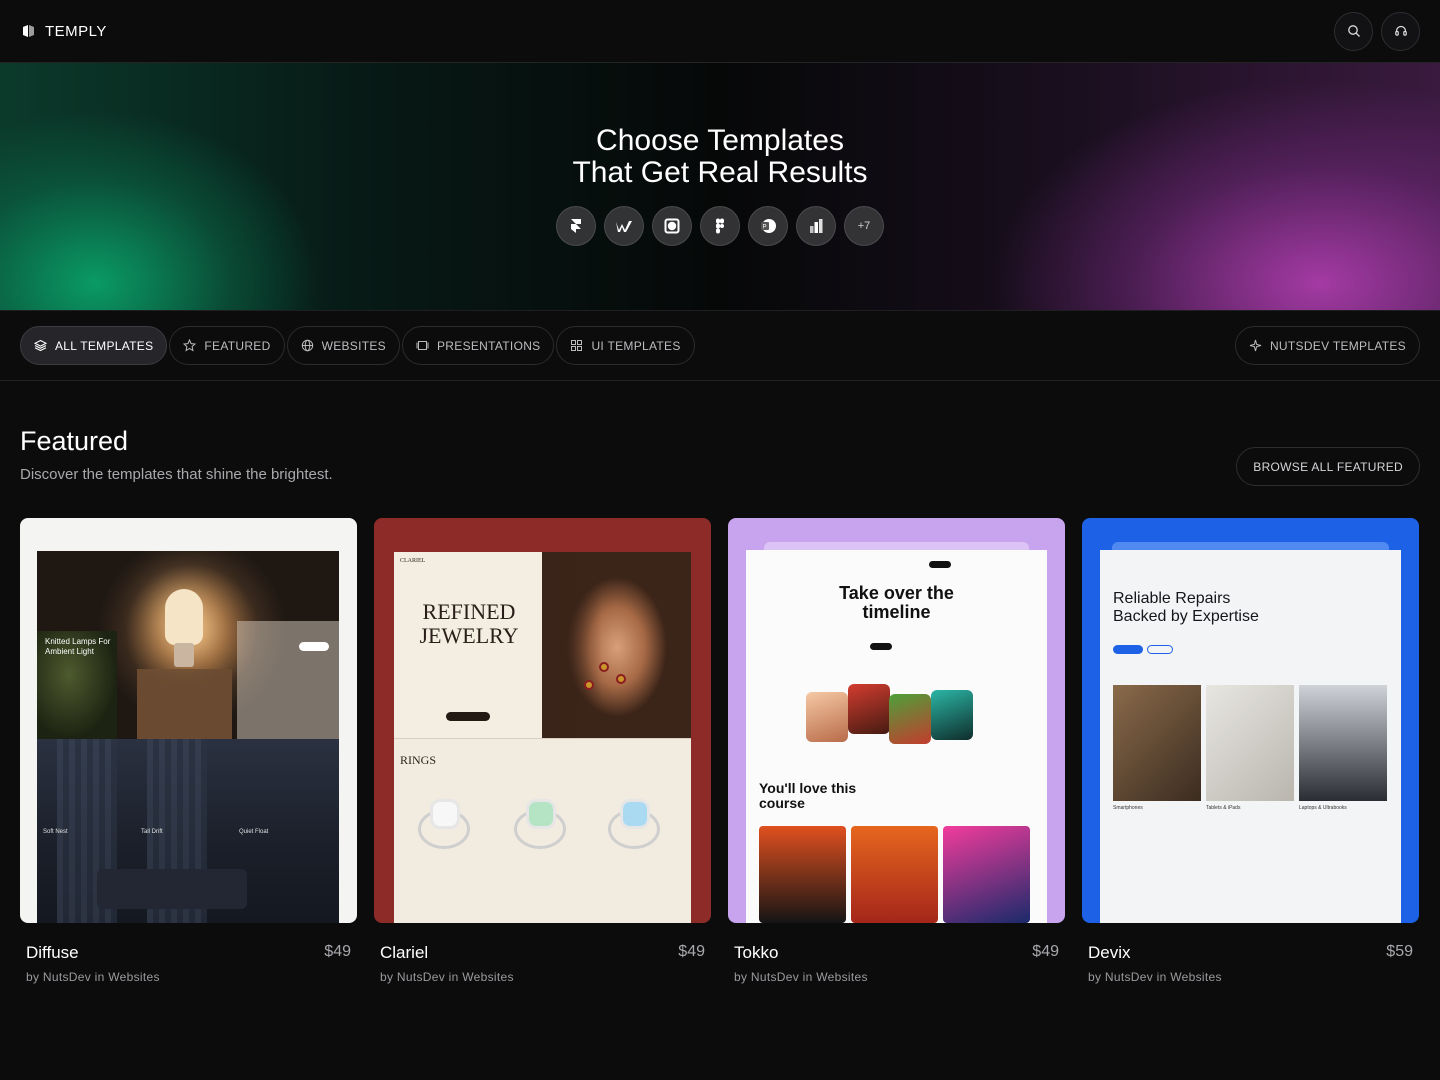  What do you see at coordinates (808, 795) in the screenshot?
I see `preview-course-title: You'll love this course` at bounding box center [808, 795].